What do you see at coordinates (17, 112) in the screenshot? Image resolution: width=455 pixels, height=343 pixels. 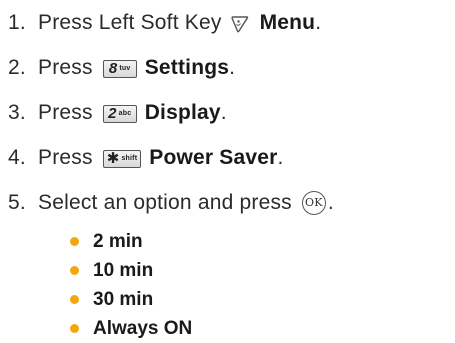 I see `step-number: 3.` at bounding box center [17, 112].